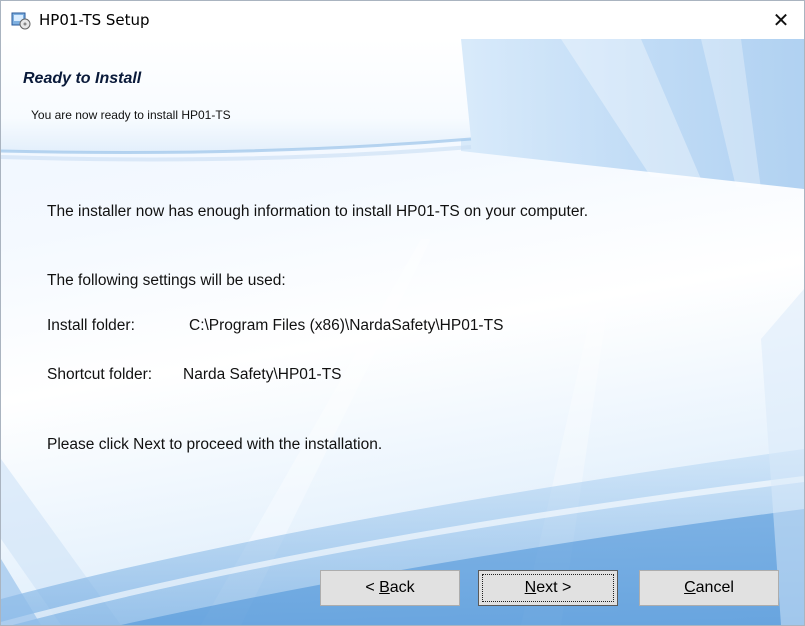 The image size is (805, 626). I want to click on page-subtitle: You are now ready to install HP01-TS, so click(131, 115).